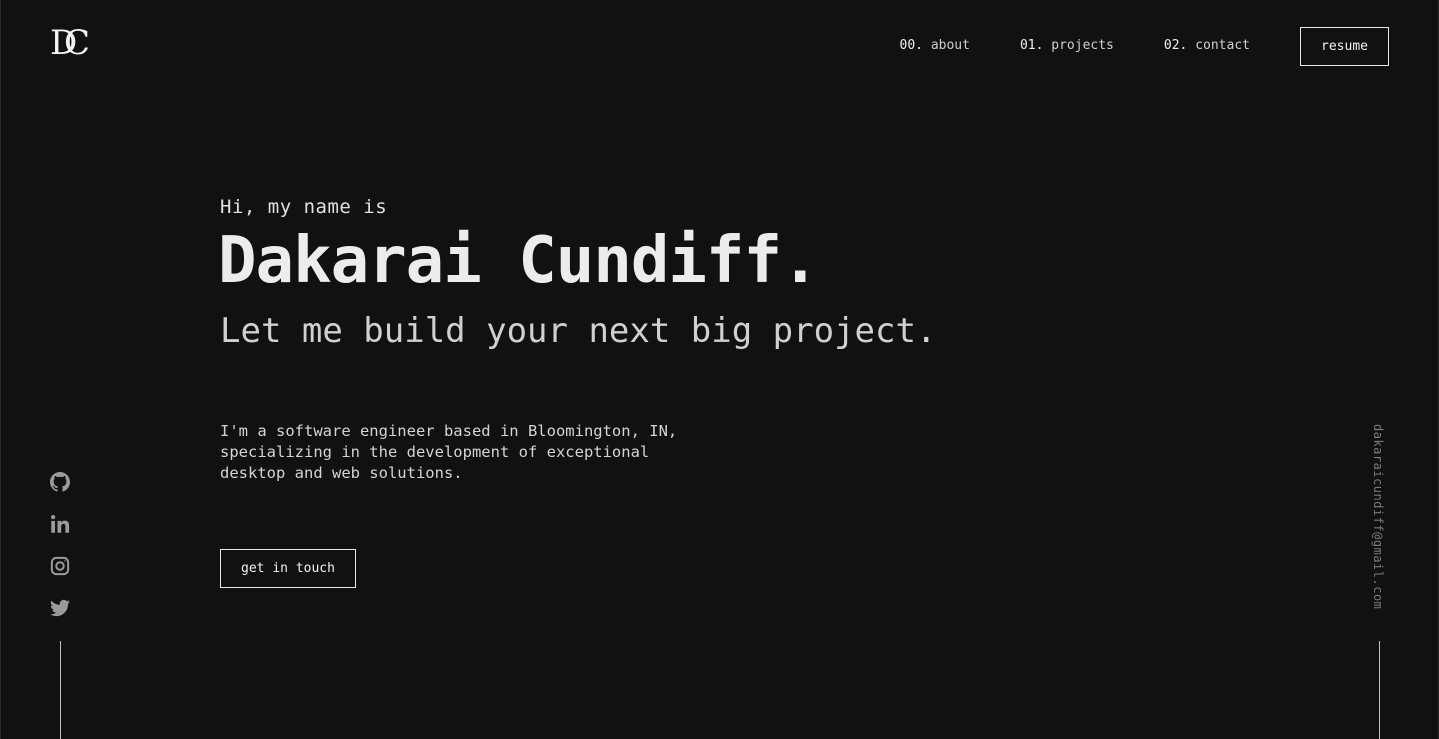 The width and height of the screenshot is (1439, 739). I want to click on nav-item-label: contact, so click(1222, 45).